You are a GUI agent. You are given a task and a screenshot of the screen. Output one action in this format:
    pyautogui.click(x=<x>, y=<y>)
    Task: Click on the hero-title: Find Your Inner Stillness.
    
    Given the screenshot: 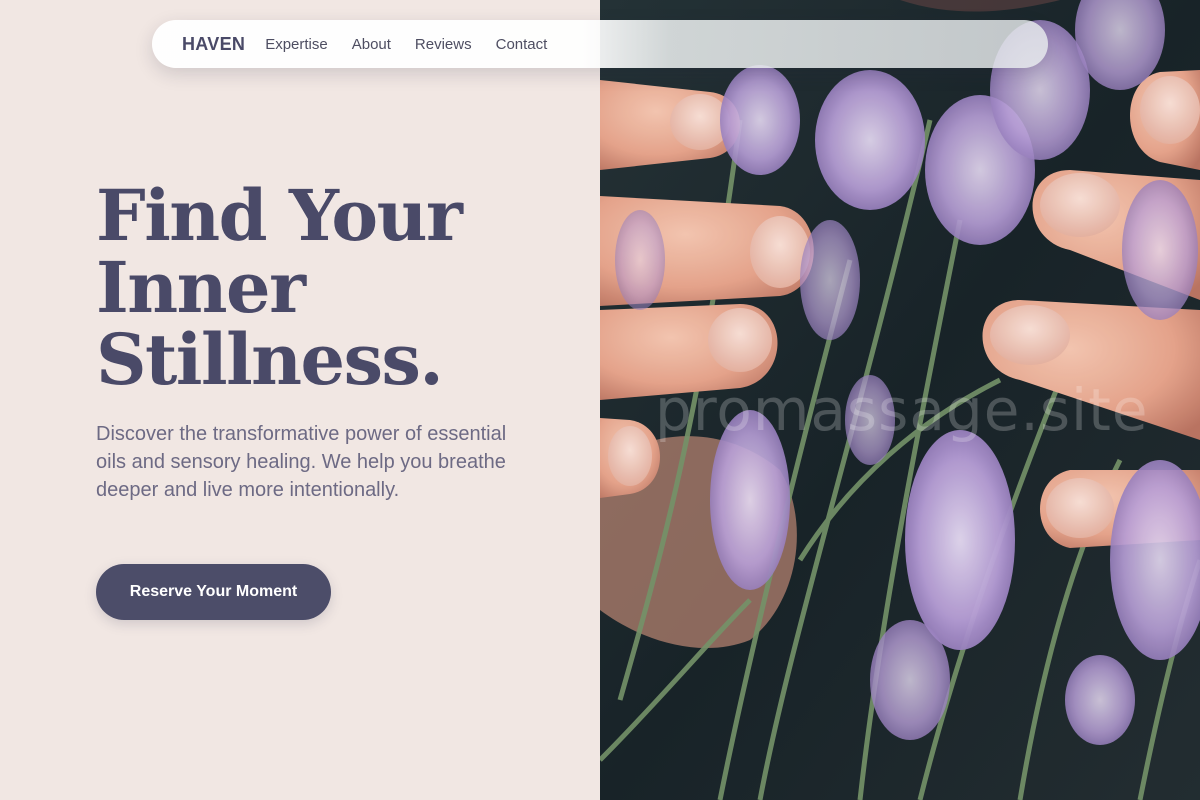 What is the action you would take?
    pyautogui.click(x=326, y=288)
    